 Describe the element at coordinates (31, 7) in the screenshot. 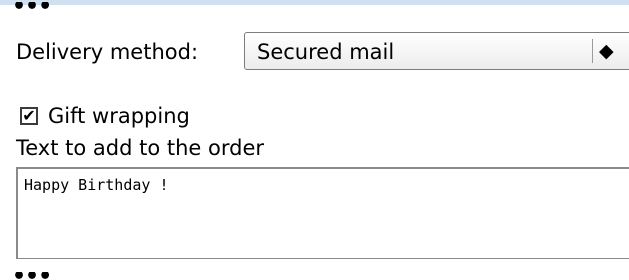

I see `ellipsis-top: •••` at that location.